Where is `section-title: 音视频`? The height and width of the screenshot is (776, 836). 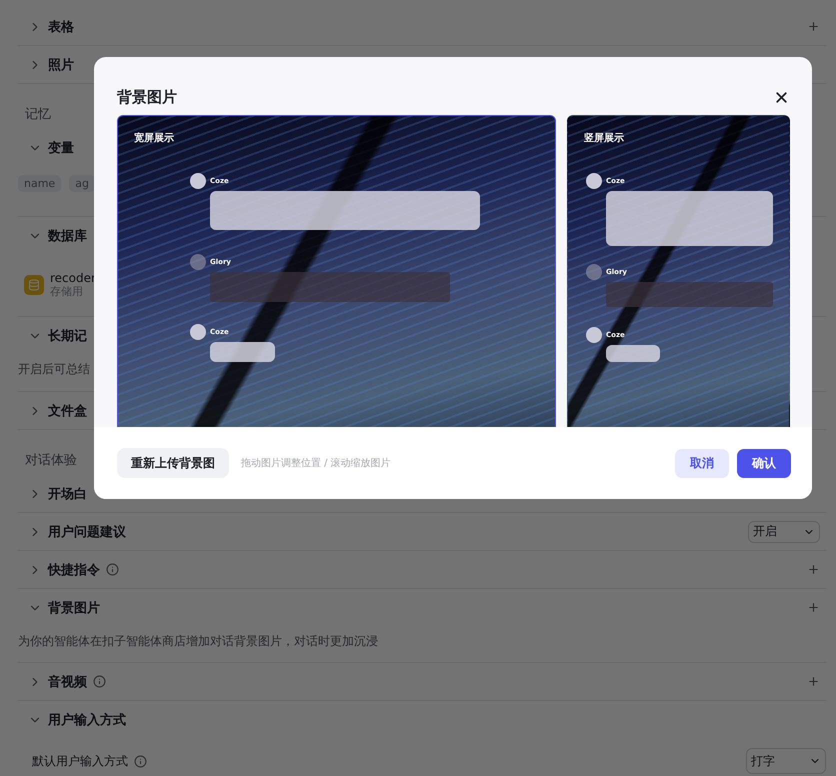 section-title: 音视频 is located at coordinates (67, 682).